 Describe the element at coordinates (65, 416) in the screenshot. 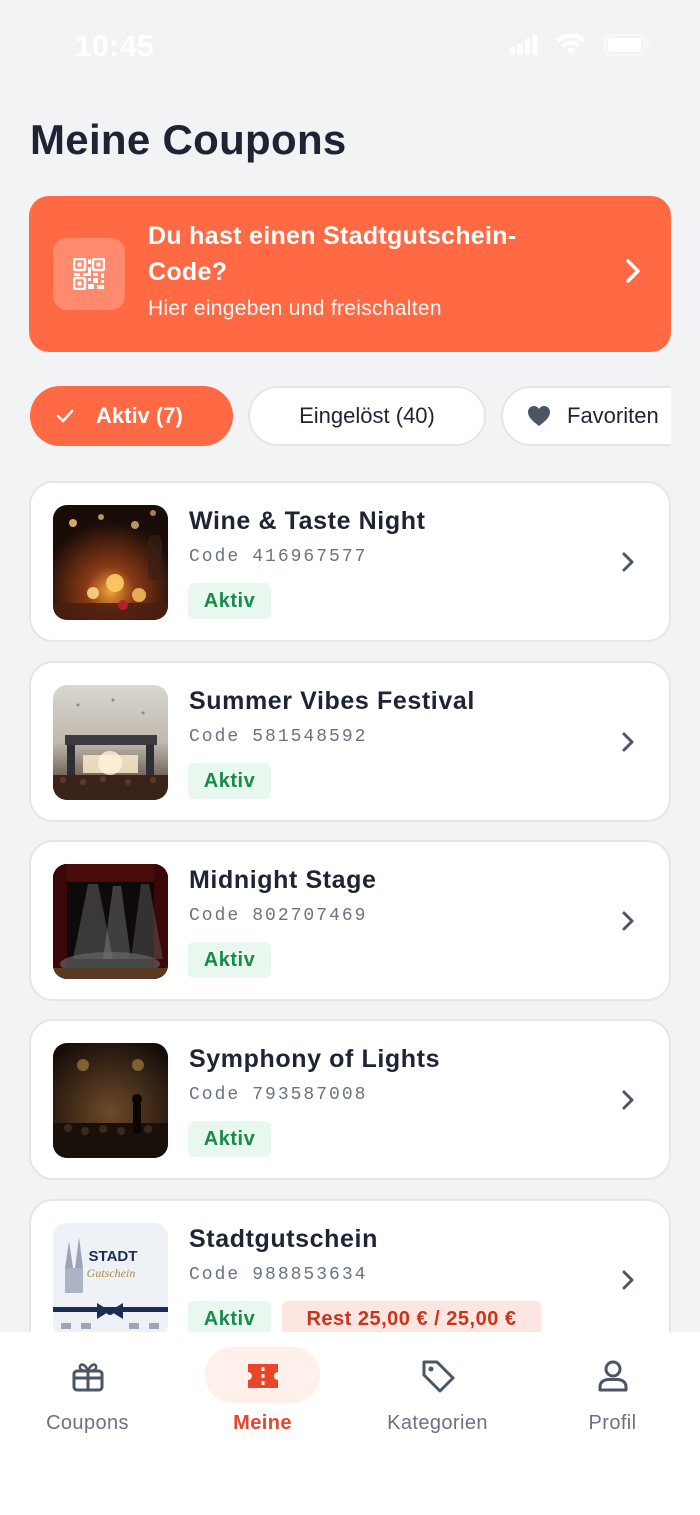

I see `check-icon` at that location.